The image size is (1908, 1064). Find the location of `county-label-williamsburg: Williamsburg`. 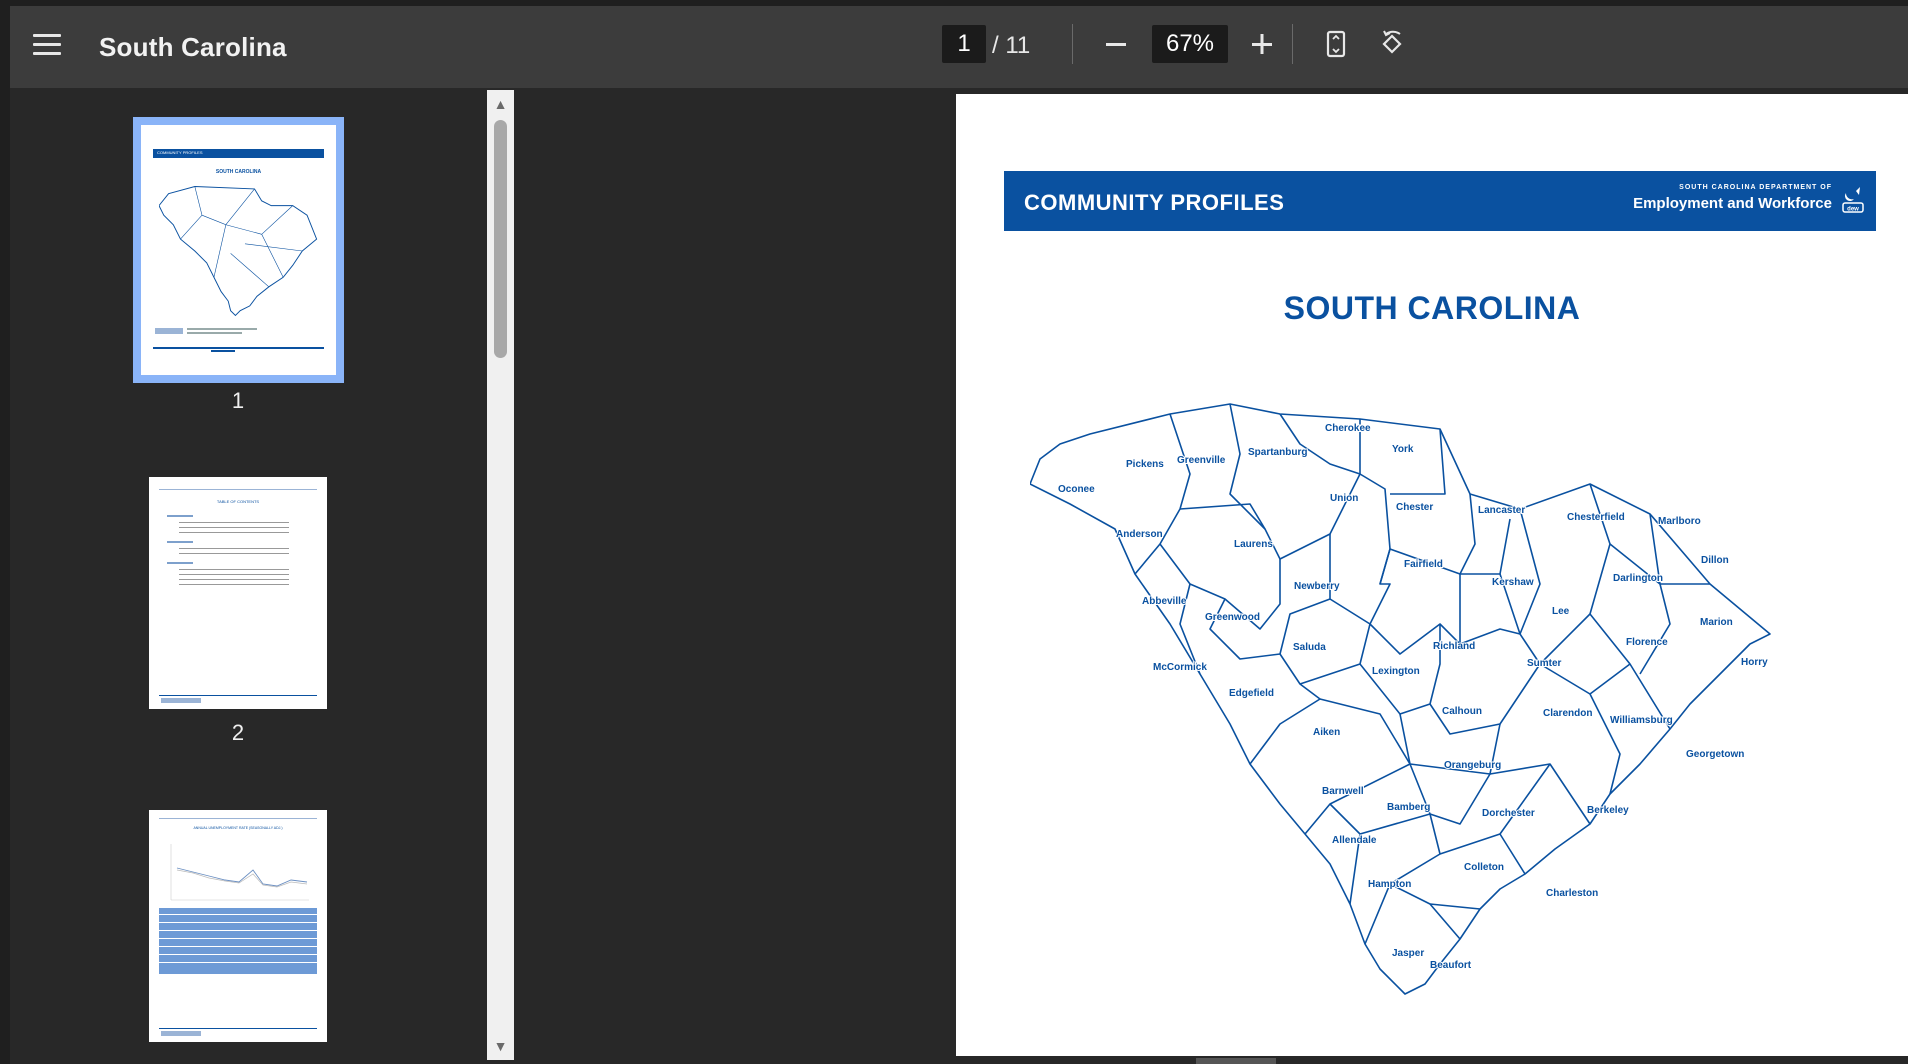

county-label-williamsburg: Williamsburg is located at coordinates (1641, 720).